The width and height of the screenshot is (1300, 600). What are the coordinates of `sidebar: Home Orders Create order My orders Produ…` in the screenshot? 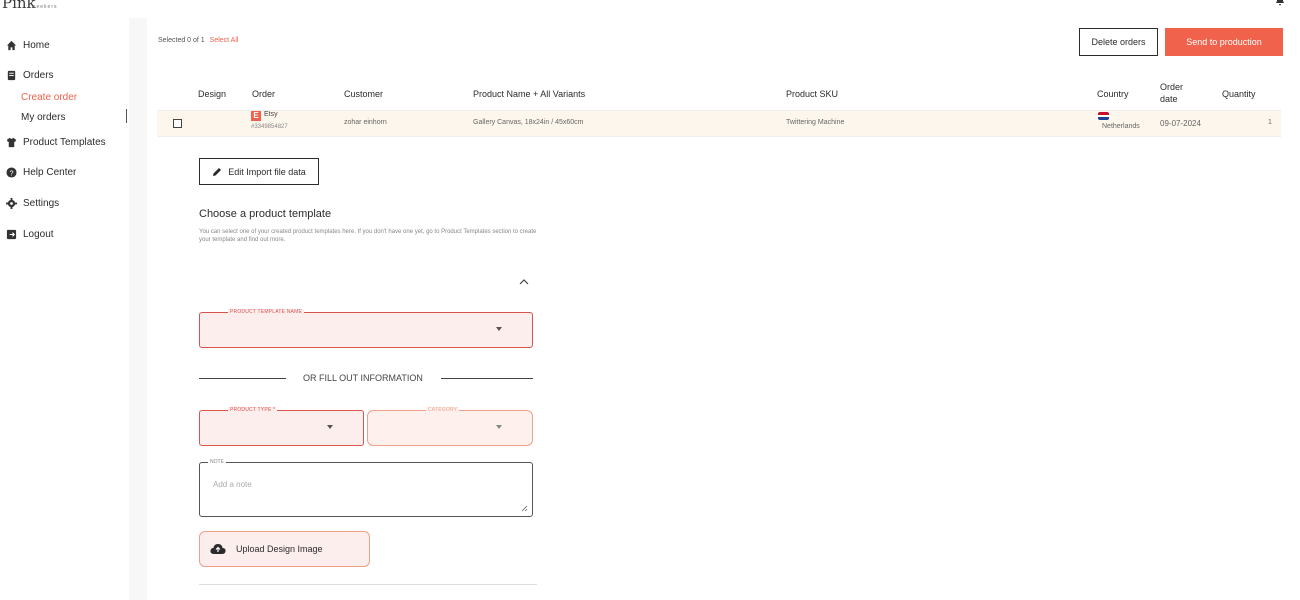 It's located at (64, 309).